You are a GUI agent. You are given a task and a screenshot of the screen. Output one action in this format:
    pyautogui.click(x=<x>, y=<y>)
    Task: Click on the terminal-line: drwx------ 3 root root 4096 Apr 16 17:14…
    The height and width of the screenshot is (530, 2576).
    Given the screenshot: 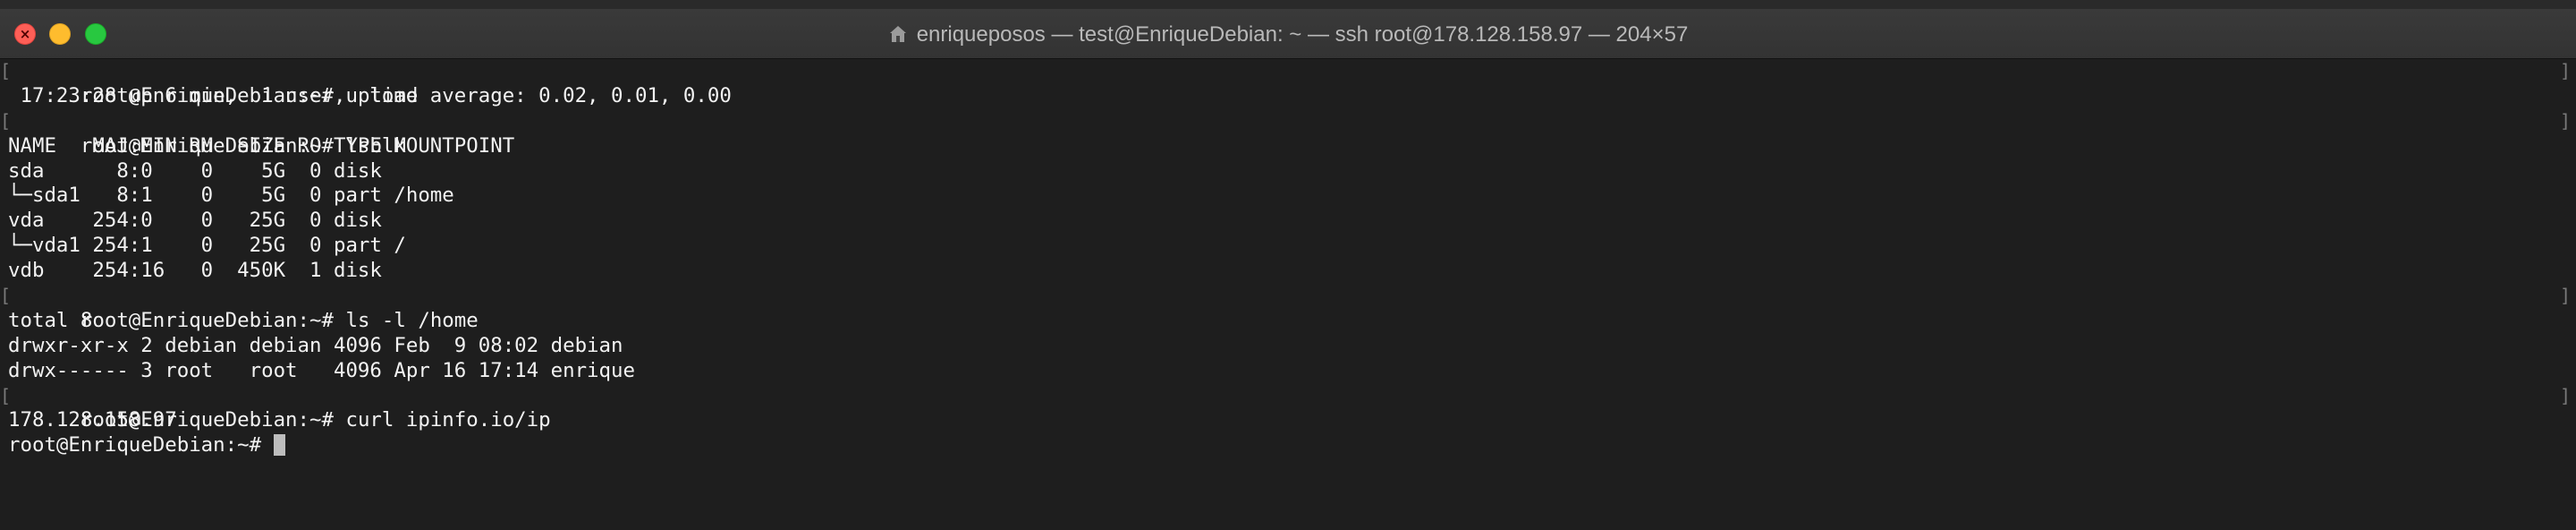 What is the action you would take?
    pyautogui.click(x=1288, y=371)
    